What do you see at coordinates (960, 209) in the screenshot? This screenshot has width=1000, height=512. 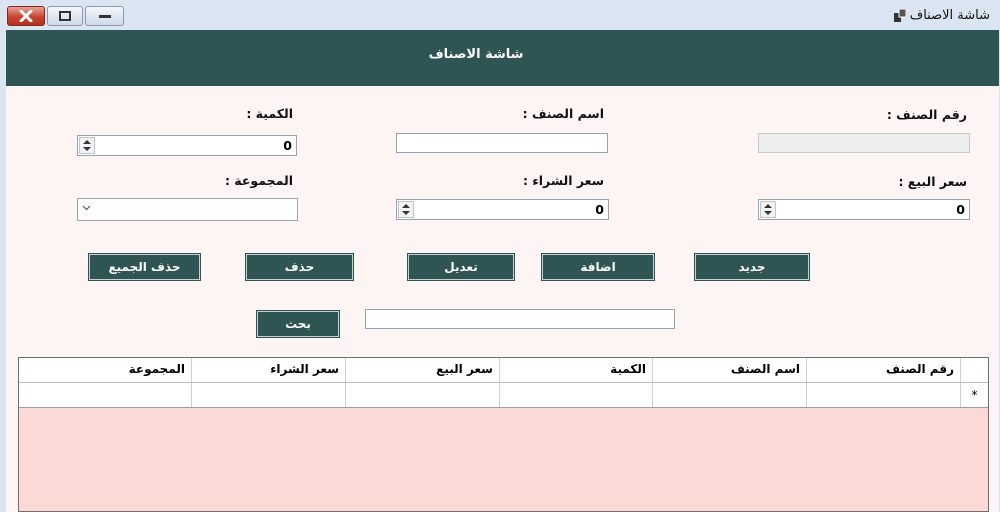 I see `sale-price-value: 0` at bounding box center [960, 209].